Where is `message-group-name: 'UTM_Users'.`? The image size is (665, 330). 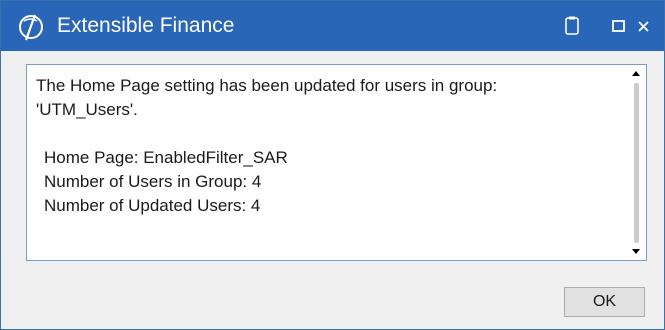 message-group-name: 'UTM_Users'. is located at coordinates (87, 109).